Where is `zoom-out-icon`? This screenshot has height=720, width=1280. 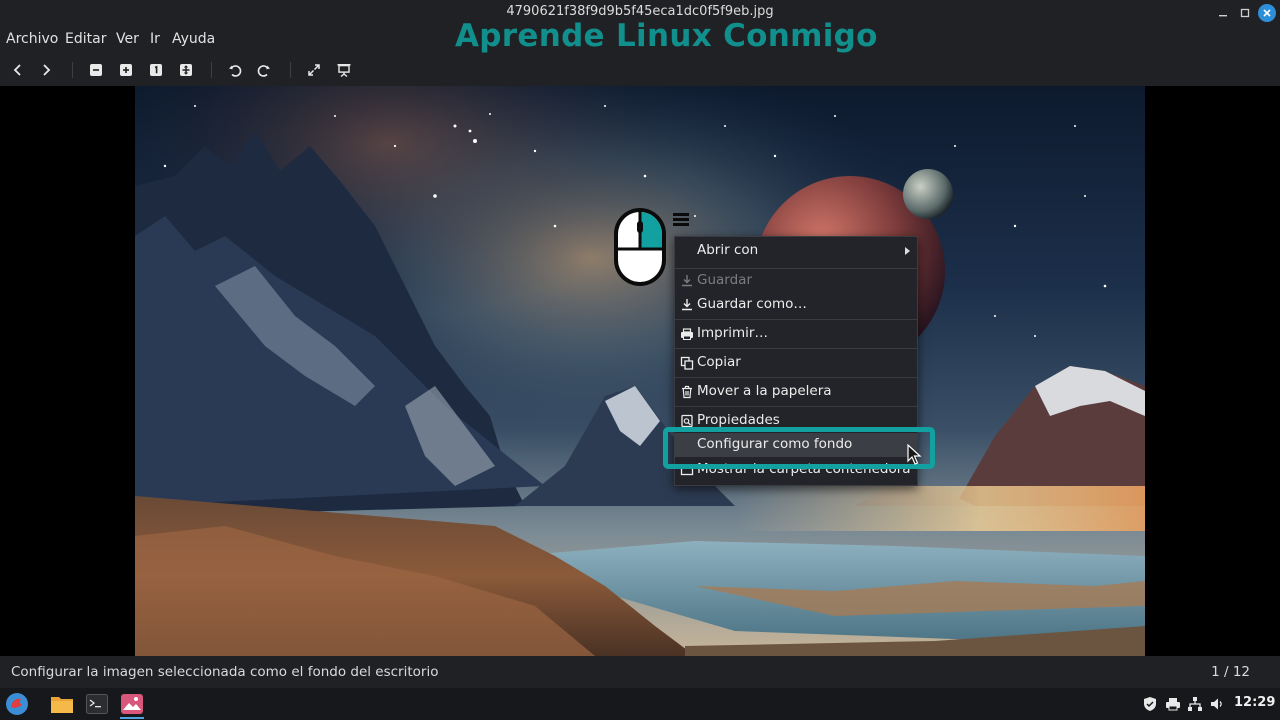 zoom-out-icon is located at coordinates (96, 70).